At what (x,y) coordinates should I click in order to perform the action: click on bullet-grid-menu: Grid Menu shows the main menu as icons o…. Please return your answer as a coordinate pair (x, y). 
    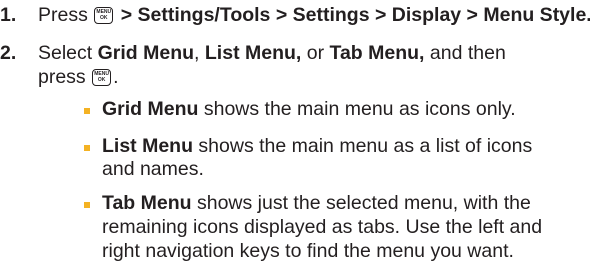
    Looking at the image, I should click on (309, 109).